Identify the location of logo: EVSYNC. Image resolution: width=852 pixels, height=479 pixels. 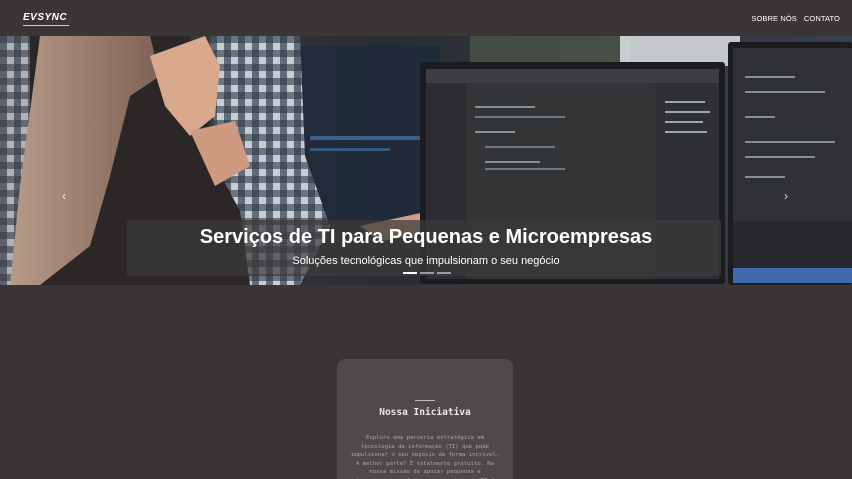
(46, 19).